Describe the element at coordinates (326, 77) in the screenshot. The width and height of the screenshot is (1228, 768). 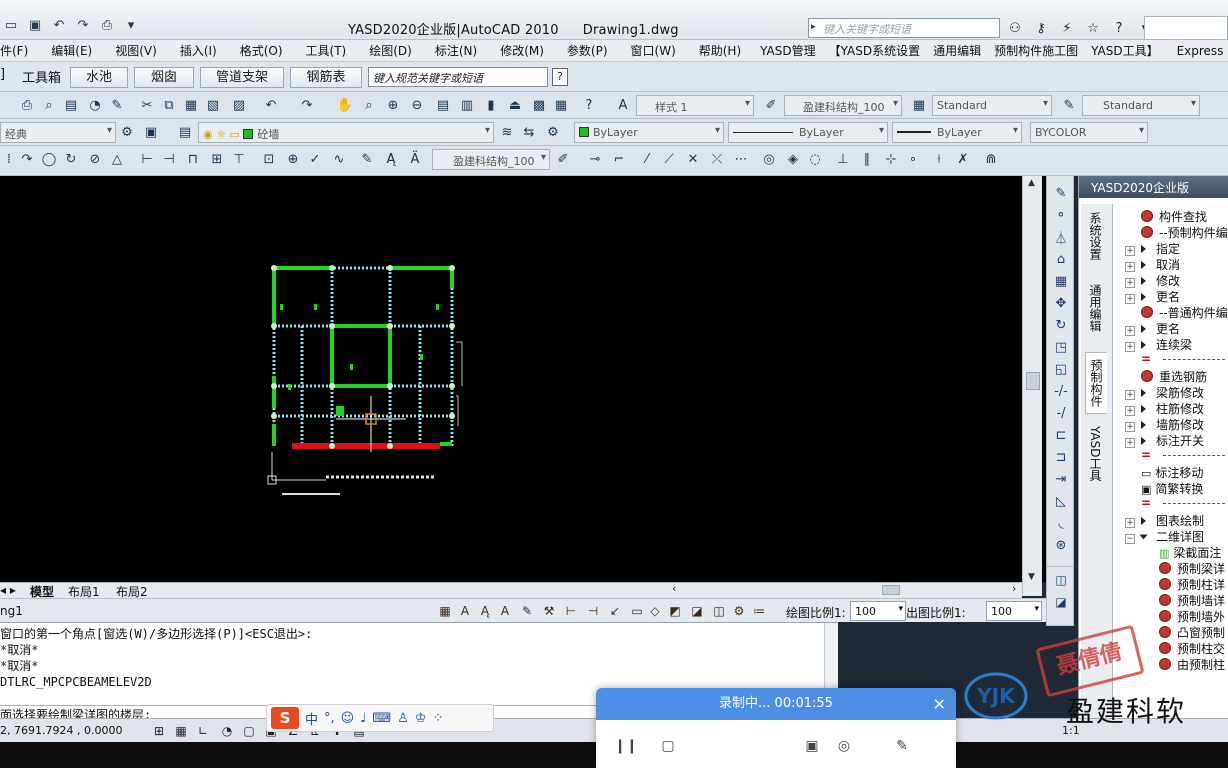
I see `rebar-table-button: 钢筋表` at that location.